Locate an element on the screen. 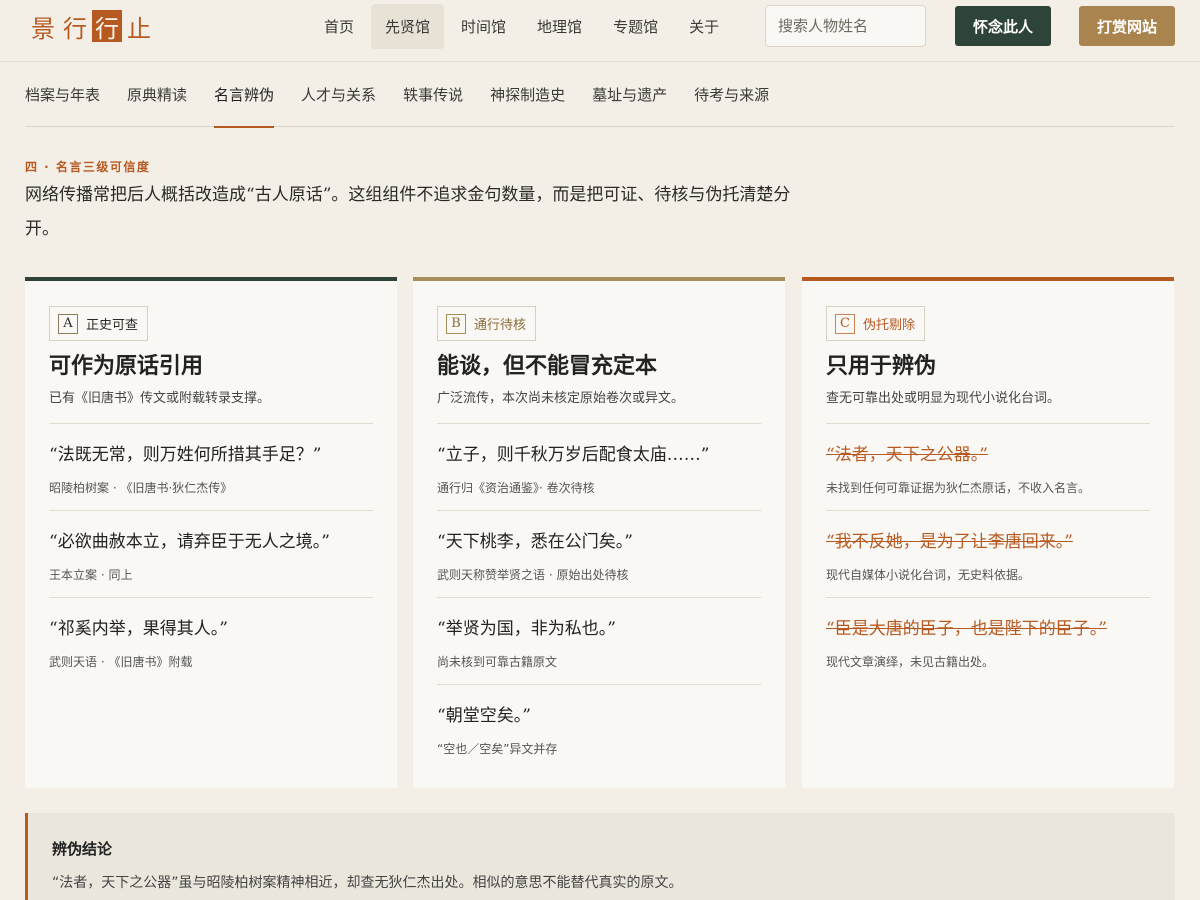  card-description: 广泛流传，本次尚未核定原始卷次或异文。 is located at coordinates (561, 398).